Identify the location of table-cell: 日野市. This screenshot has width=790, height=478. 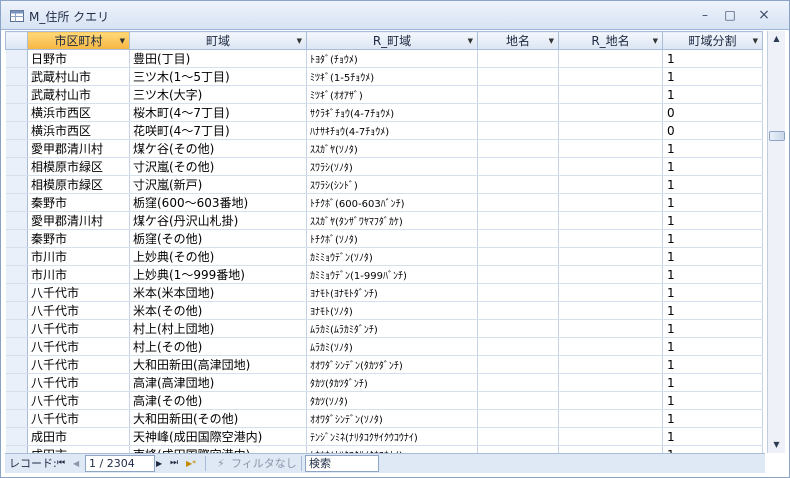
(78, 58).